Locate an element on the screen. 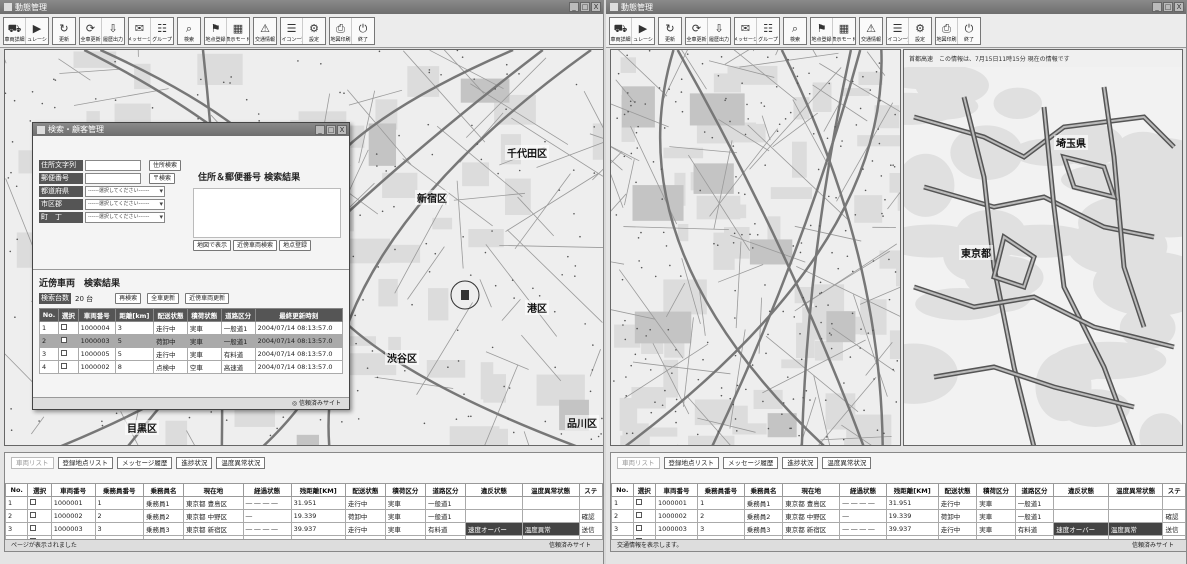 Image resolution: width=1187 pixels, height=564 pixels. column-header: 最終更新時刻 is located at coordinates (298, 315).